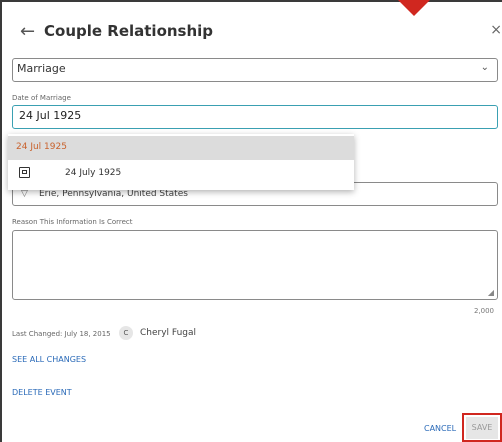 The height and width of the screenshot is (442, 502). What do you see at coordinates (41, 68) in the screenshot?
I see `relationship-type-value: Marriage` at bounding box center [41, 68].